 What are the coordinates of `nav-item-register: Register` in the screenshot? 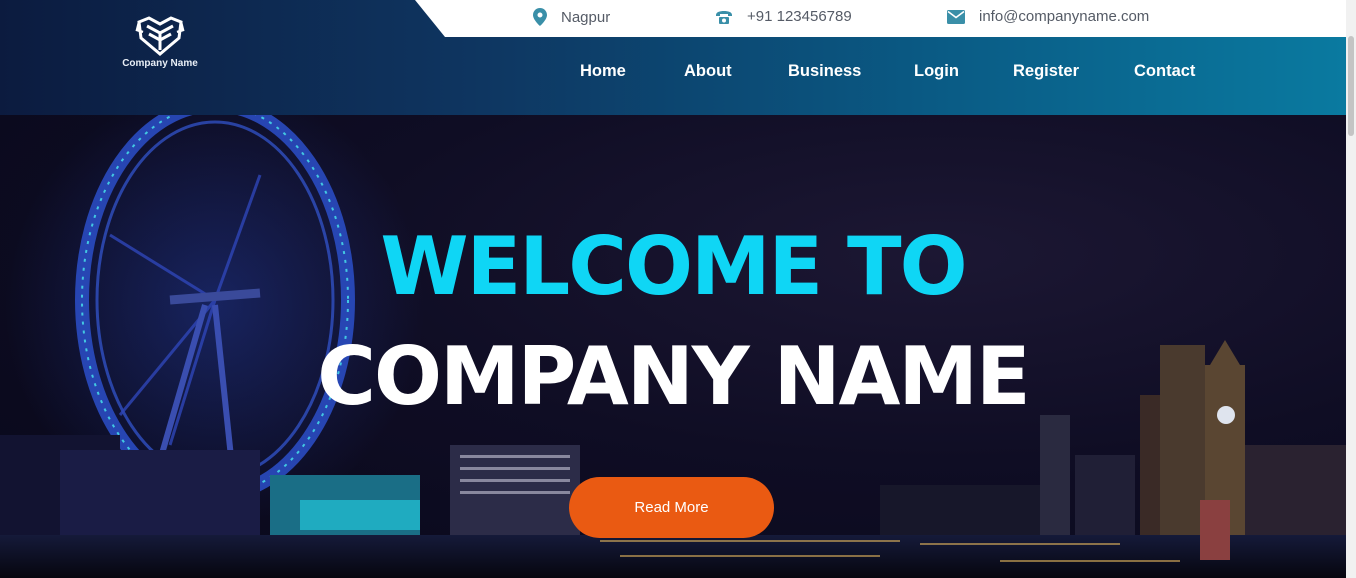 It's located at (1046, 71).